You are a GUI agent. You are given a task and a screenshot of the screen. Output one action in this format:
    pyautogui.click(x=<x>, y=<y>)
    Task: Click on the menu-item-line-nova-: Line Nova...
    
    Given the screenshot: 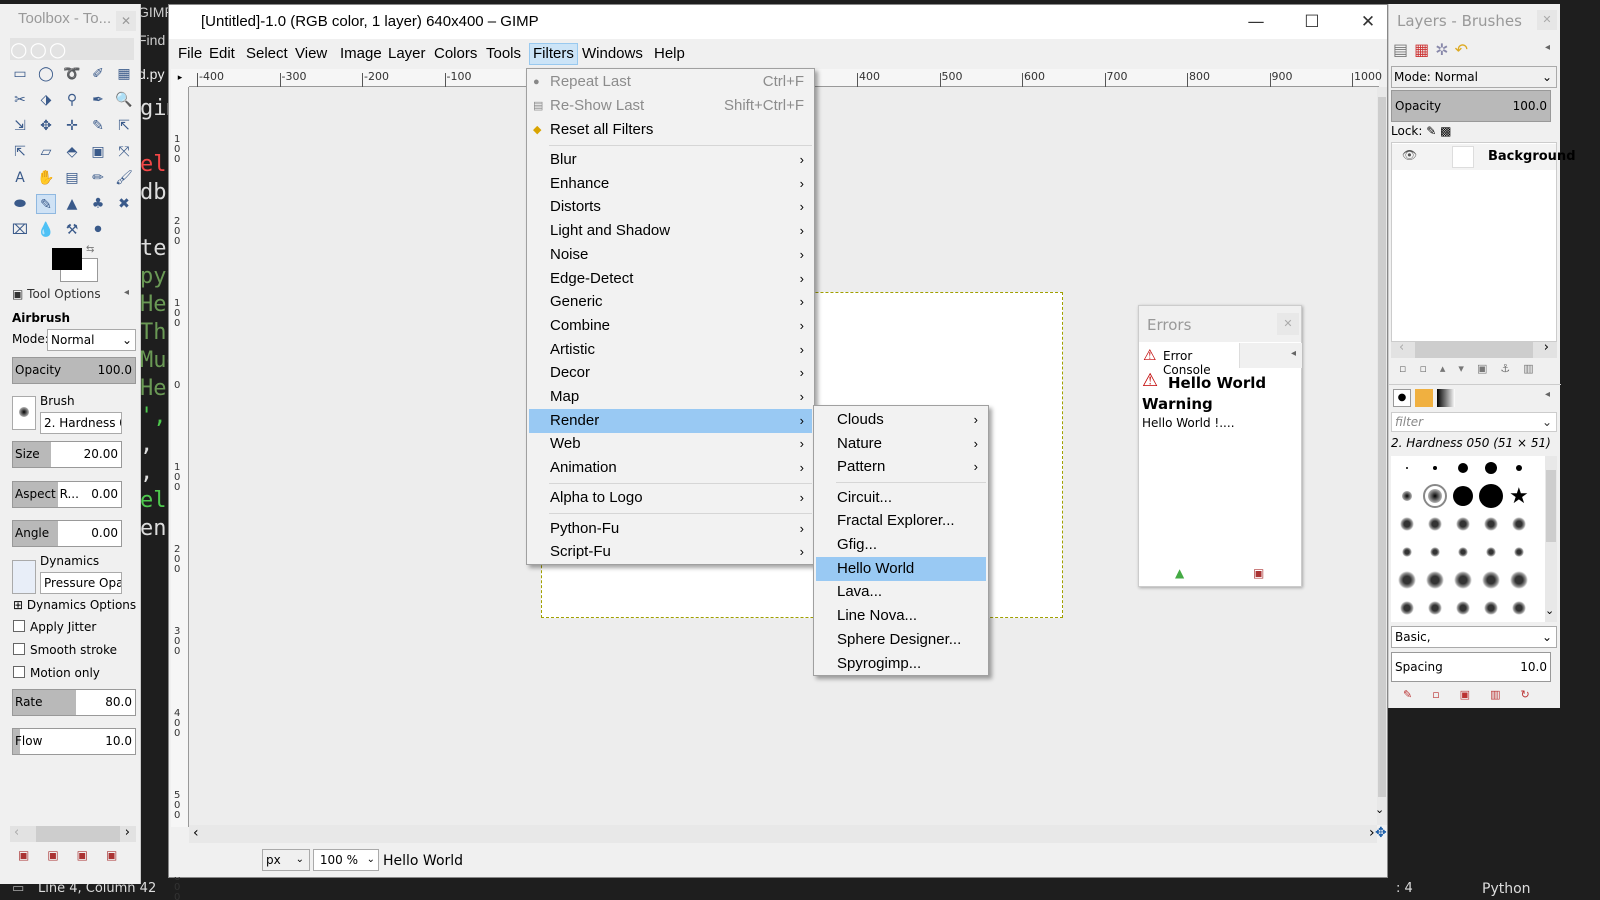 What is the action you would take?
    pyautogui.click(x=901, y=616)
    